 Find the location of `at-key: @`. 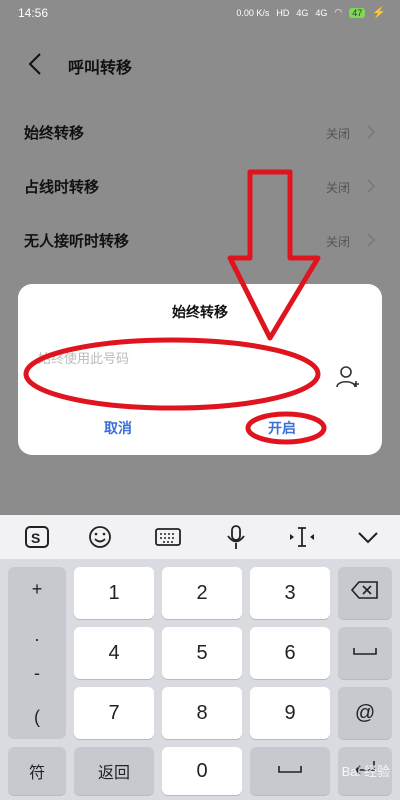

at-key: @ is located at coordinates (365, 713).